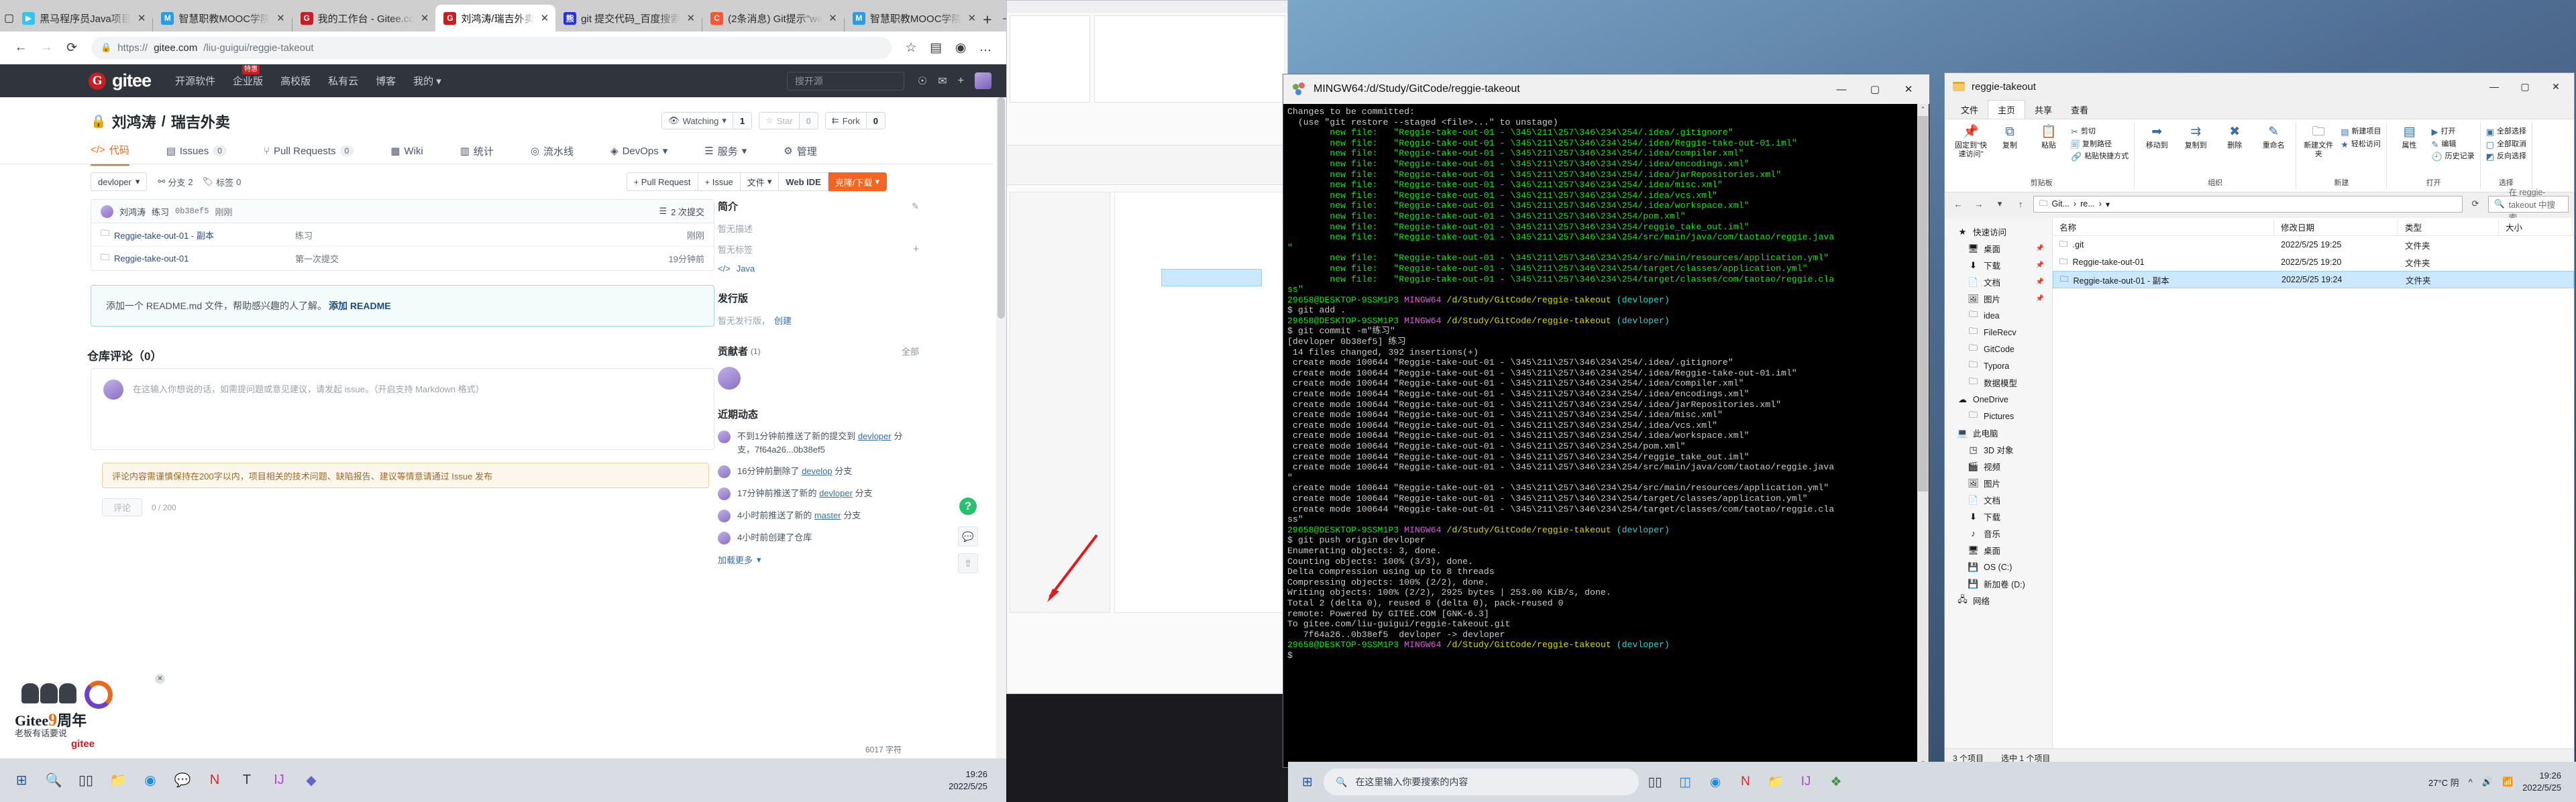 The image size is (2576, 802). What do you see at coordinates (2409, 137) in the screenshot?
I see `ribbon-button-属性: ▤ 属性` at bounding box center [2409, 137].